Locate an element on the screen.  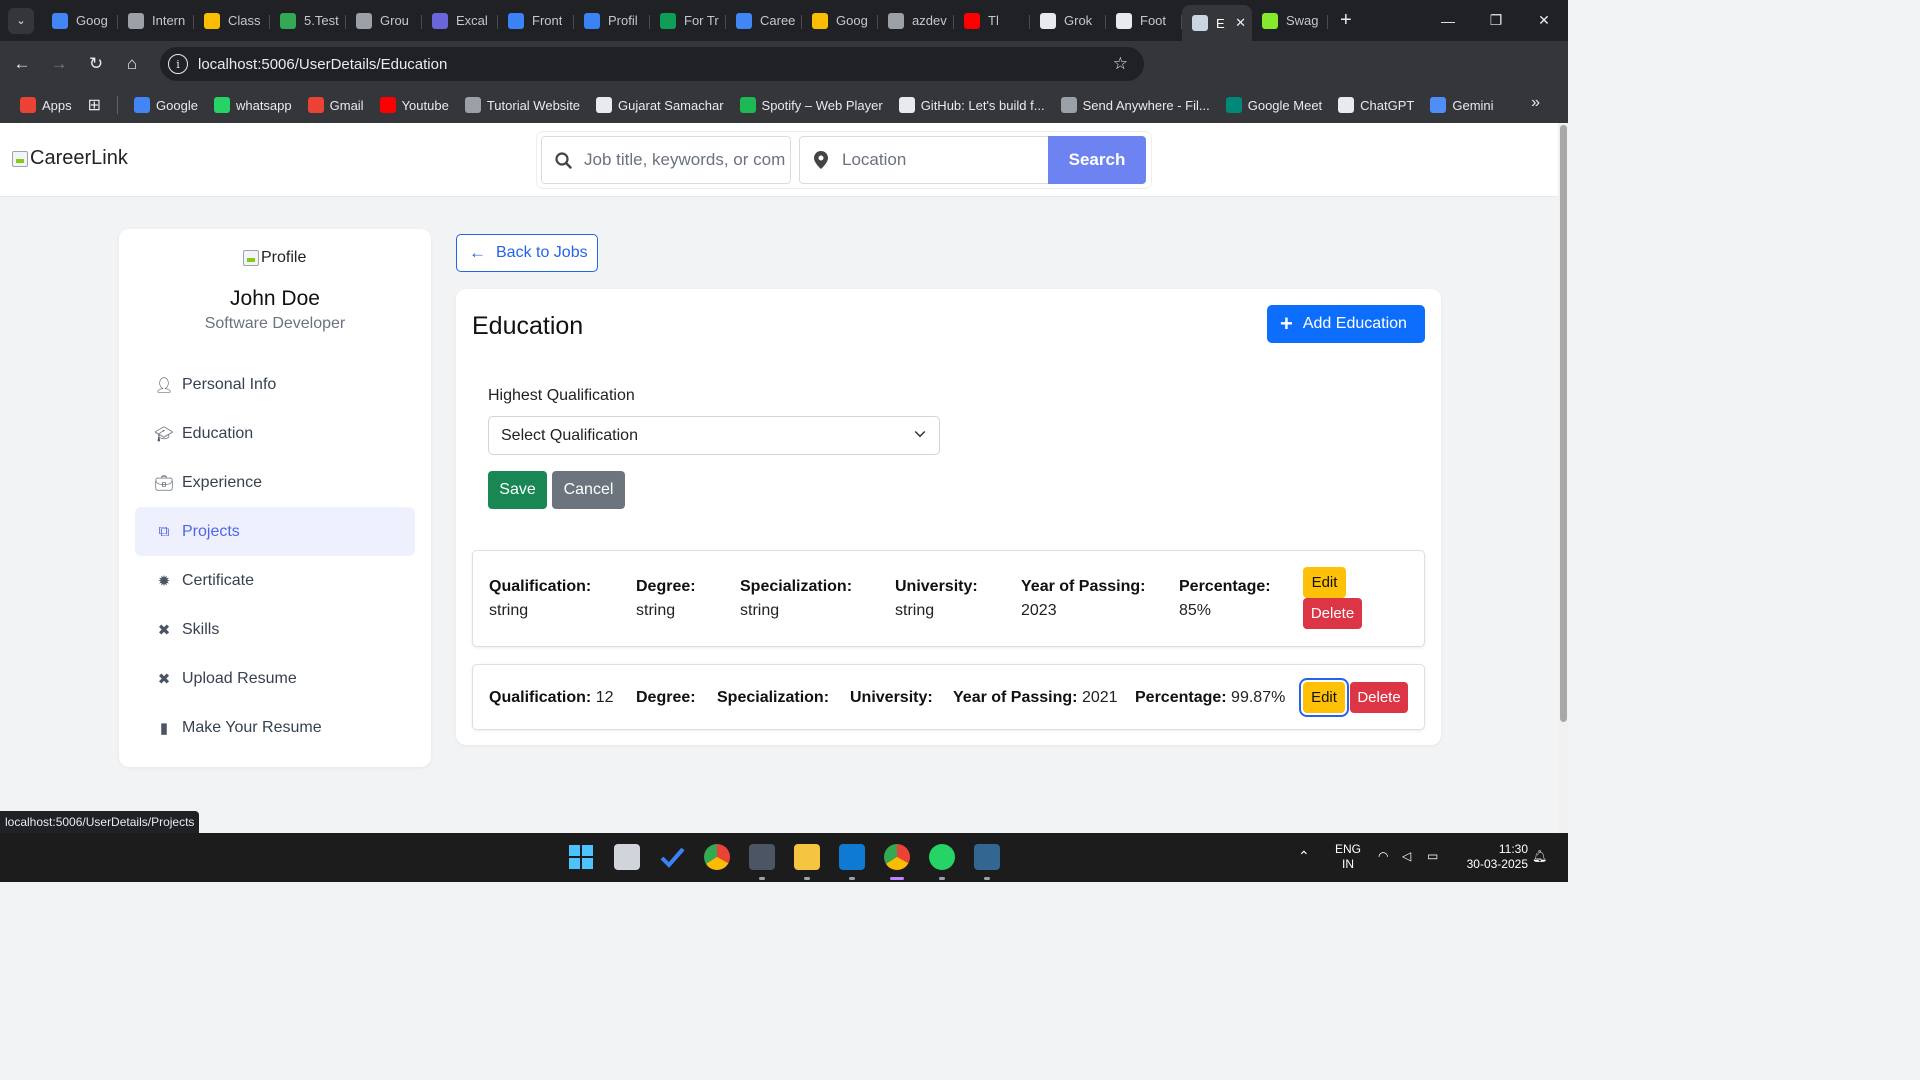
restore-icon: ❐ is located at coordinates (1496, 20).